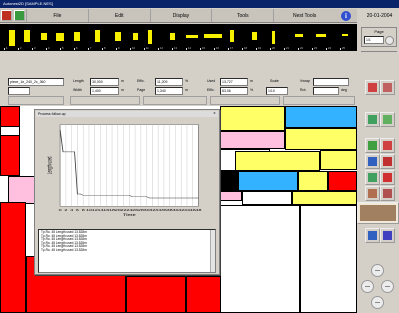 This screenshot has width=399, height=313. Describe the element at coordinates (304, 15) in the screenshot. I see `menu-nest-tools: Nest Tools` at that location.